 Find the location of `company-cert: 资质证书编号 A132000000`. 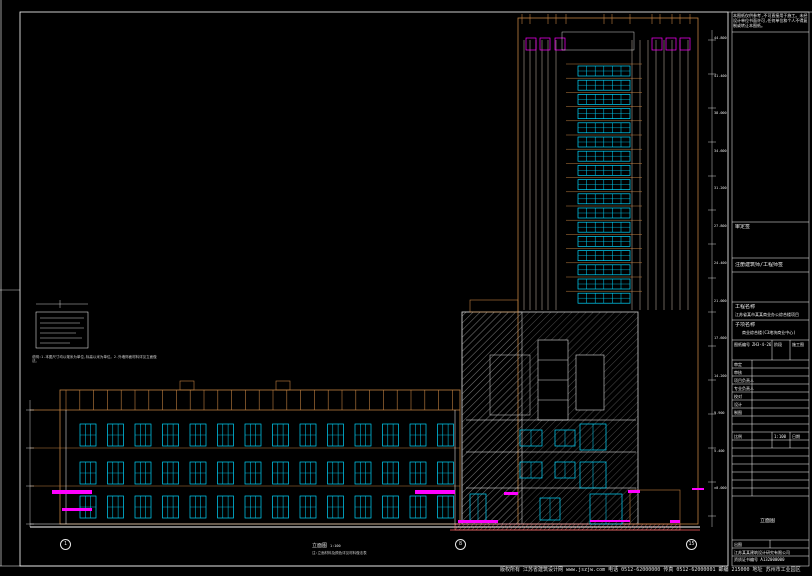

company-cert: 资质证书编号 A132000000 is located at coordinates (759, 559).